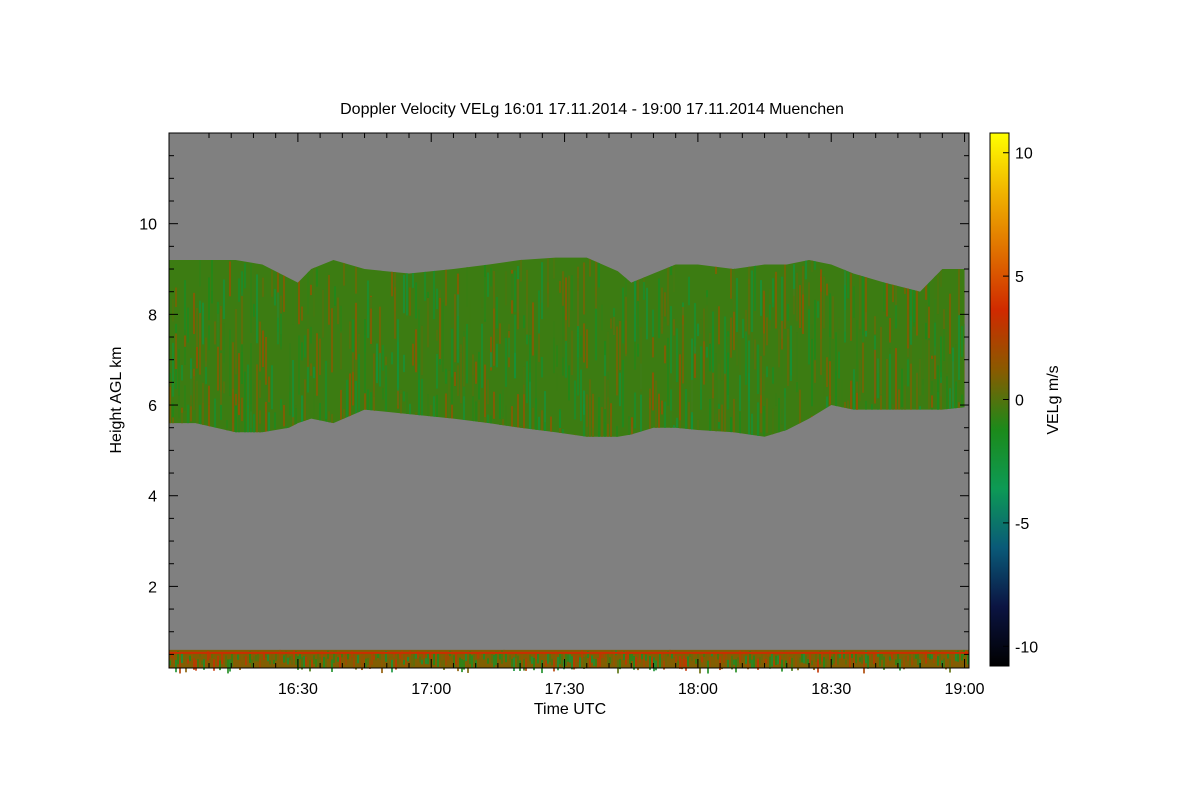  Describe the element at coordinates (569, 652) in the screenshot. I see `boundary-layer-line` at that location.